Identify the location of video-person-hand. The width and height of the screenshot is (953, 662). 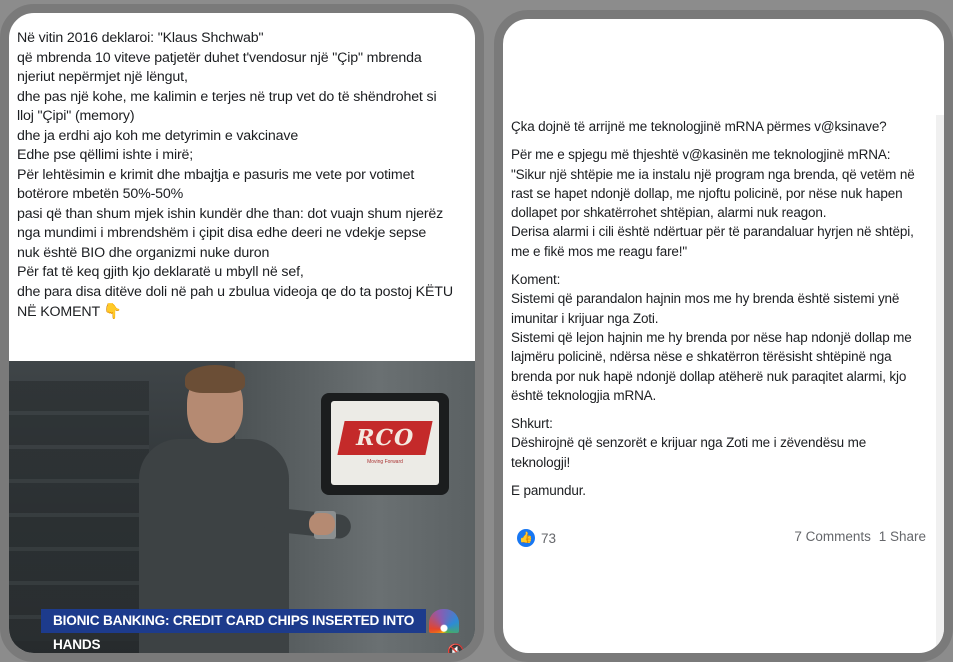
(322, 524).